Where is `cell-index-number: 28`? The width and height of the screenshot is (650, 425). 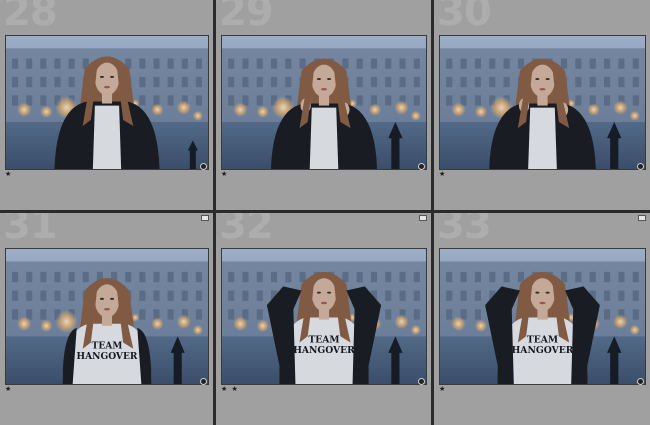
cell-index-number: 28 is located at coordinates (30, 17).